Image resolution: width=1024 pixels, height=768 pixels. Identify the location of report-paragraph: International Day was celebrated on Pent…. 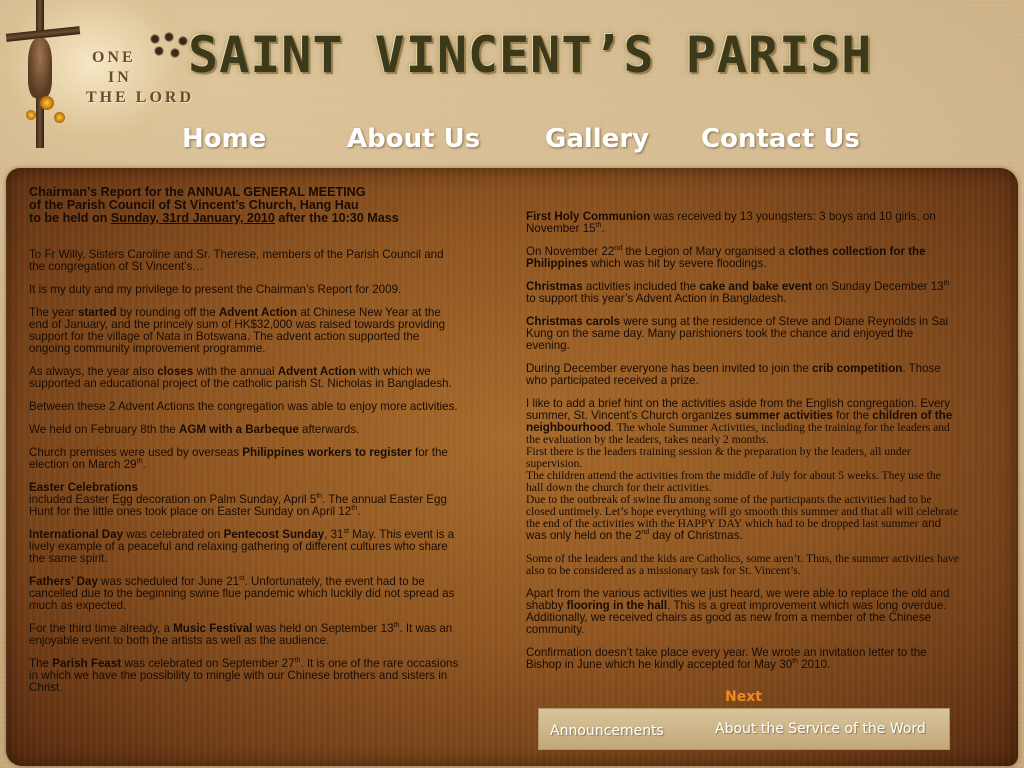
(242, 546).